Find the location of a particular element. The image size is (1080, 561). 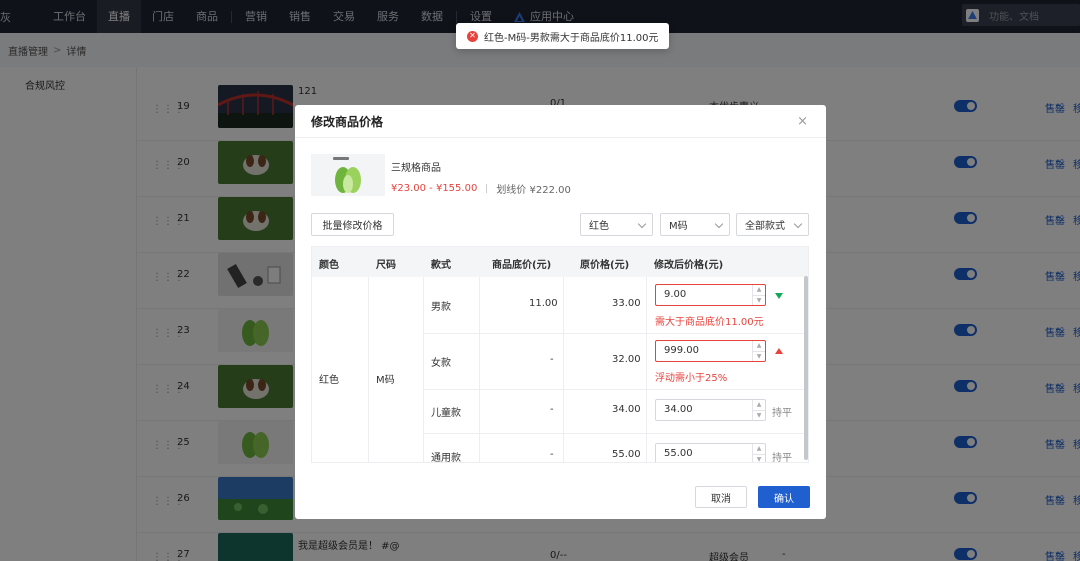

product-summary: 三规格商品 ¥23.00 - ¥155.00 划线价 ¥222.00 is located at coordinates (441, 175).